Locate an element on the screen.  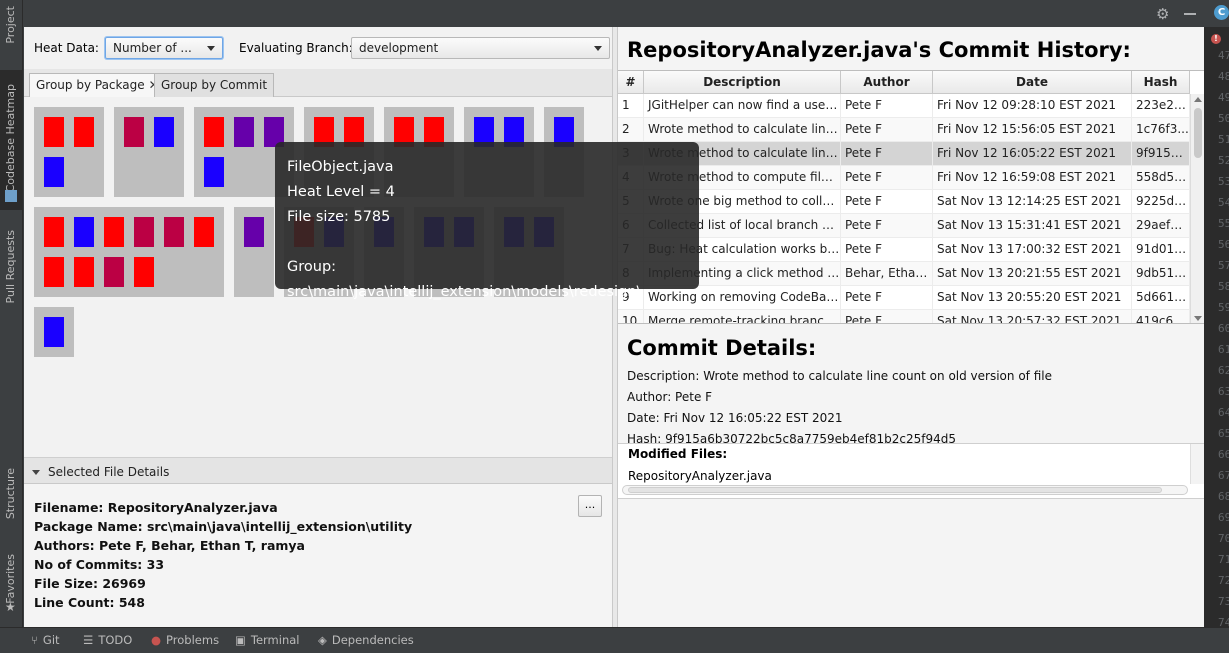
cell-date: Sat Nov 13 17:00:32 EST 2021 is located at coordinates (1032, 250).